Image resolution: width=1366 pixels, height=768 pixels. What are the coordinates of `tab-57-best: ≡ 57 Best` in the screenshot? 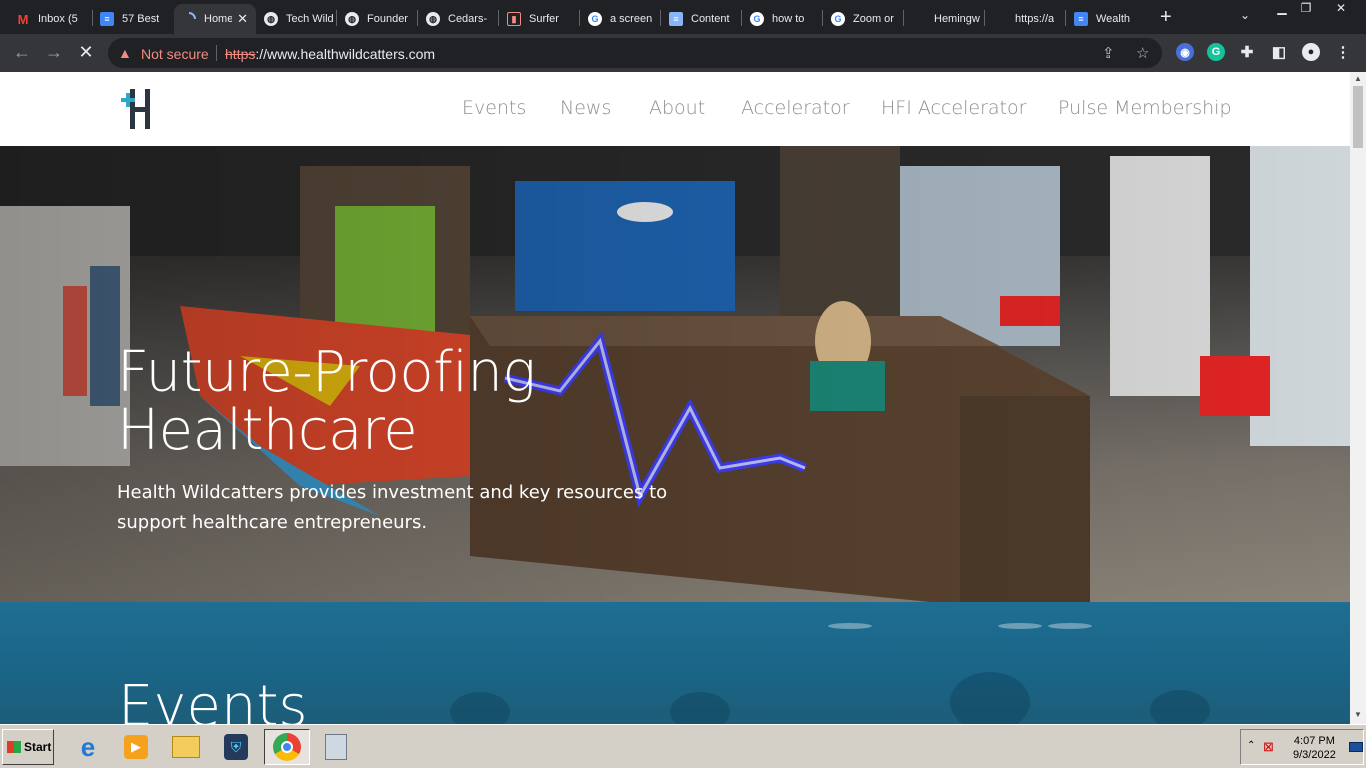 It's located at (132, 19).